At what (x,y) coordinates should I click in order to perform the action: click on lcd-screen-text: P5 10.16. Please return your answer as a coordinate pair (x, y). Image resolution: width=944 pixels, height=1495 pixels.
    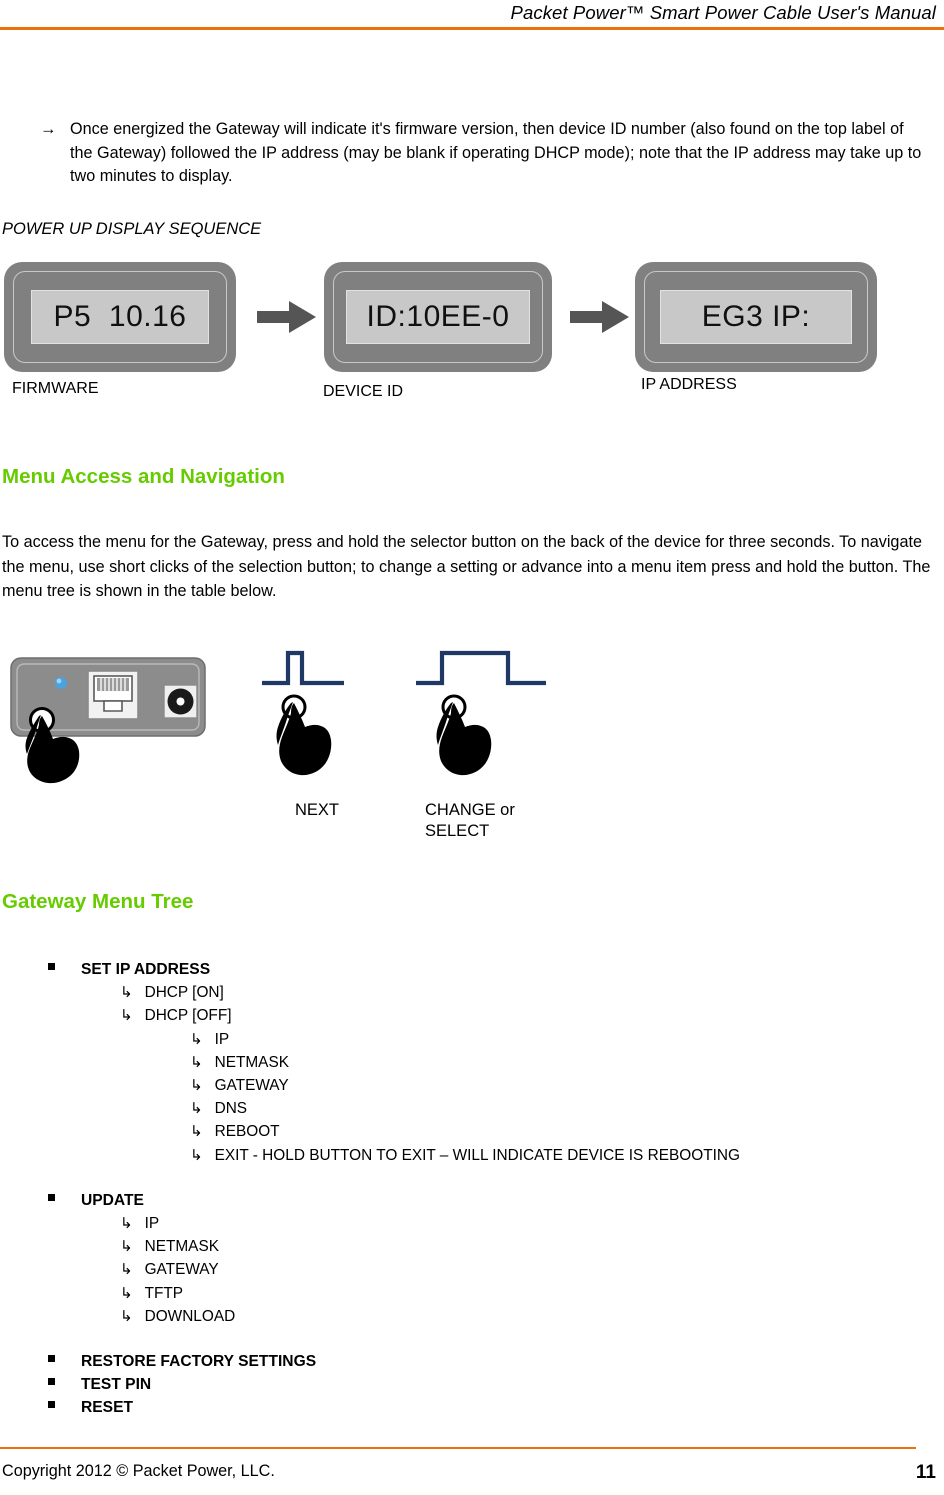
    Looking at the image, I should click on (120, 316).